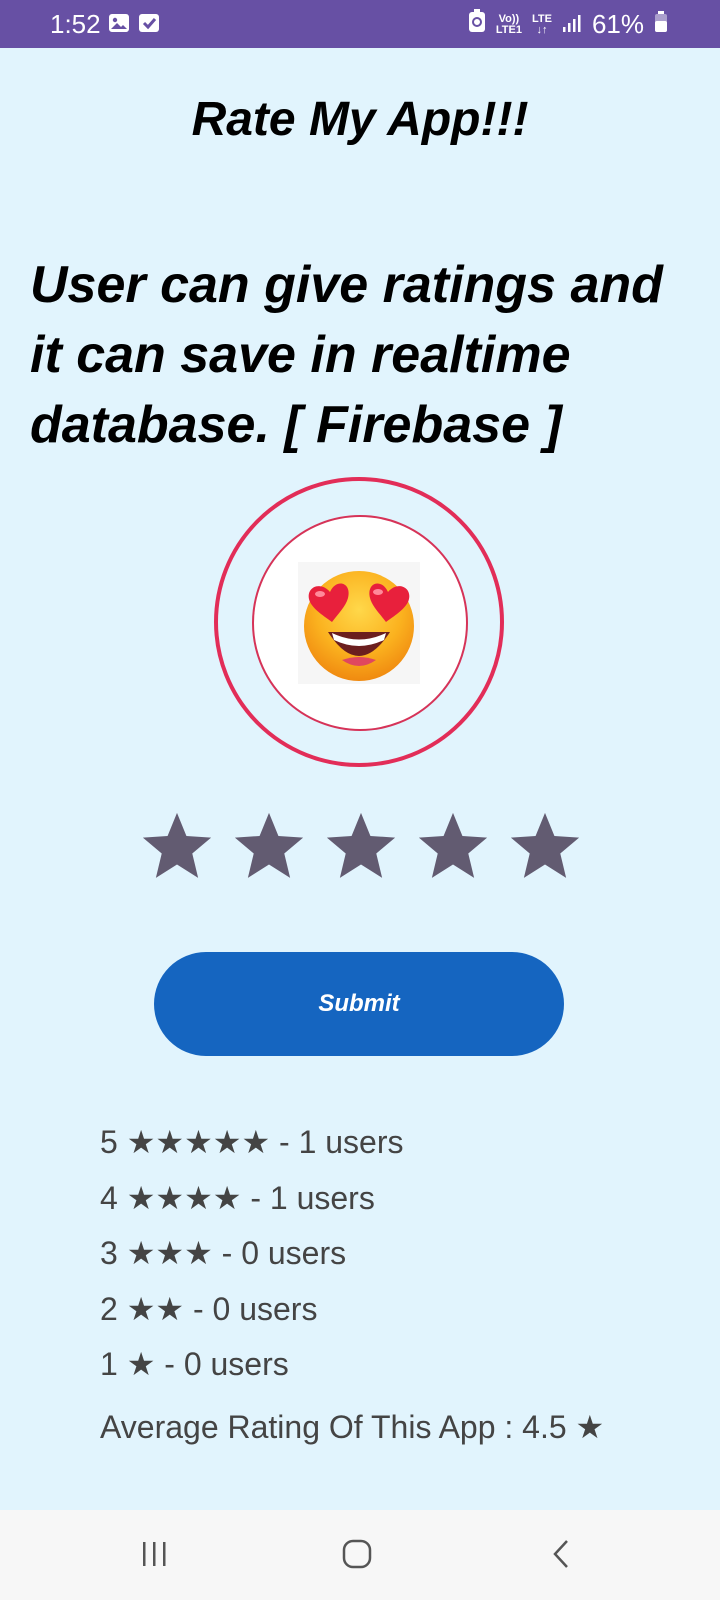  What do you see at coordinates (360, 24) in the screenshot?
I see `status-bar: 1:52 Vo)) LTE1 LTE ↓↑ 61%` at bounding box center [360, 24].